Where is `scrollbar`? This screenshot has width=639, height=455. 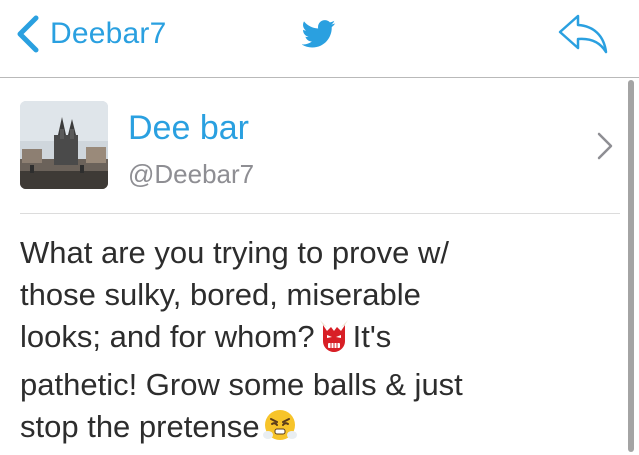 scrollbar is located at coordinates (631, 266).